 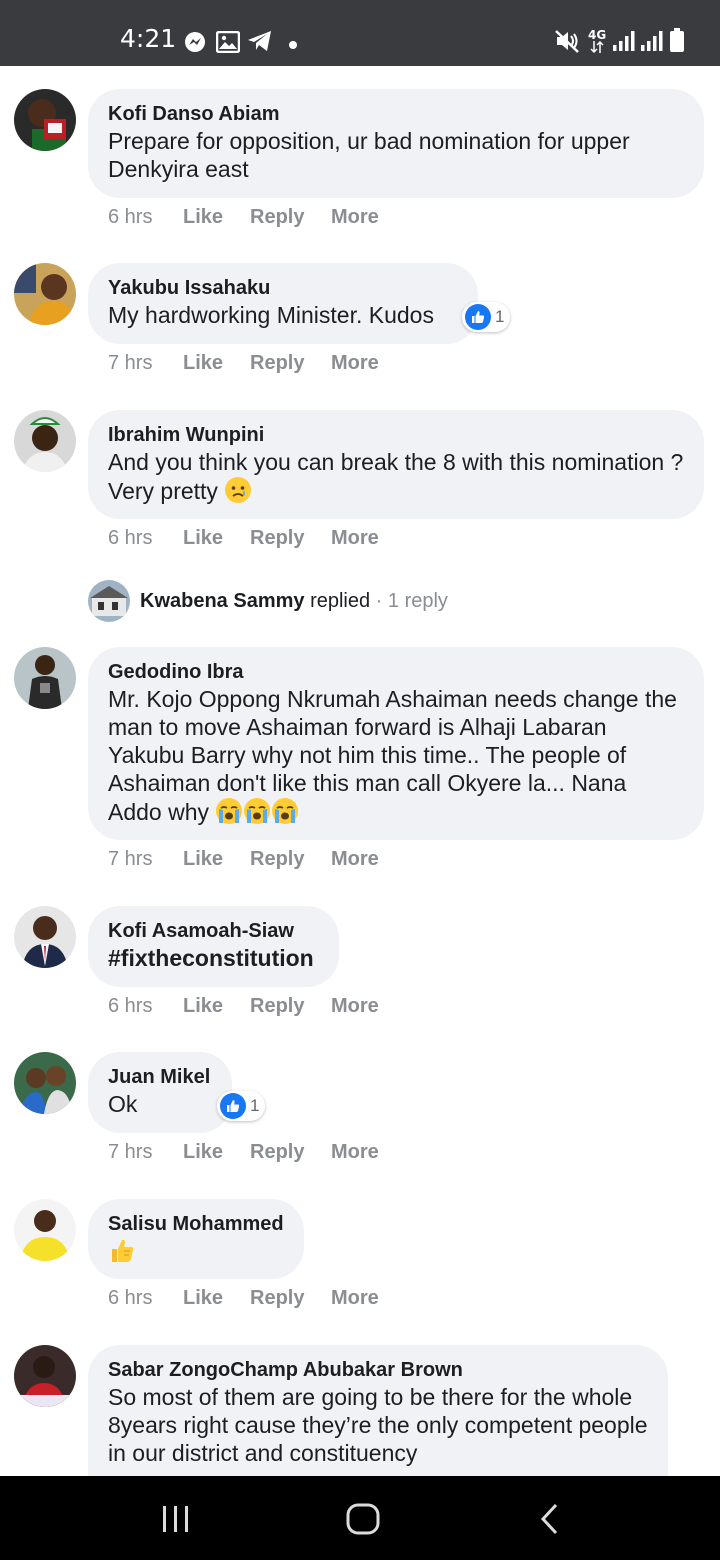 I want to click on comment-text: My hardworking Minister. Kudos, so click(x=271, y=315).